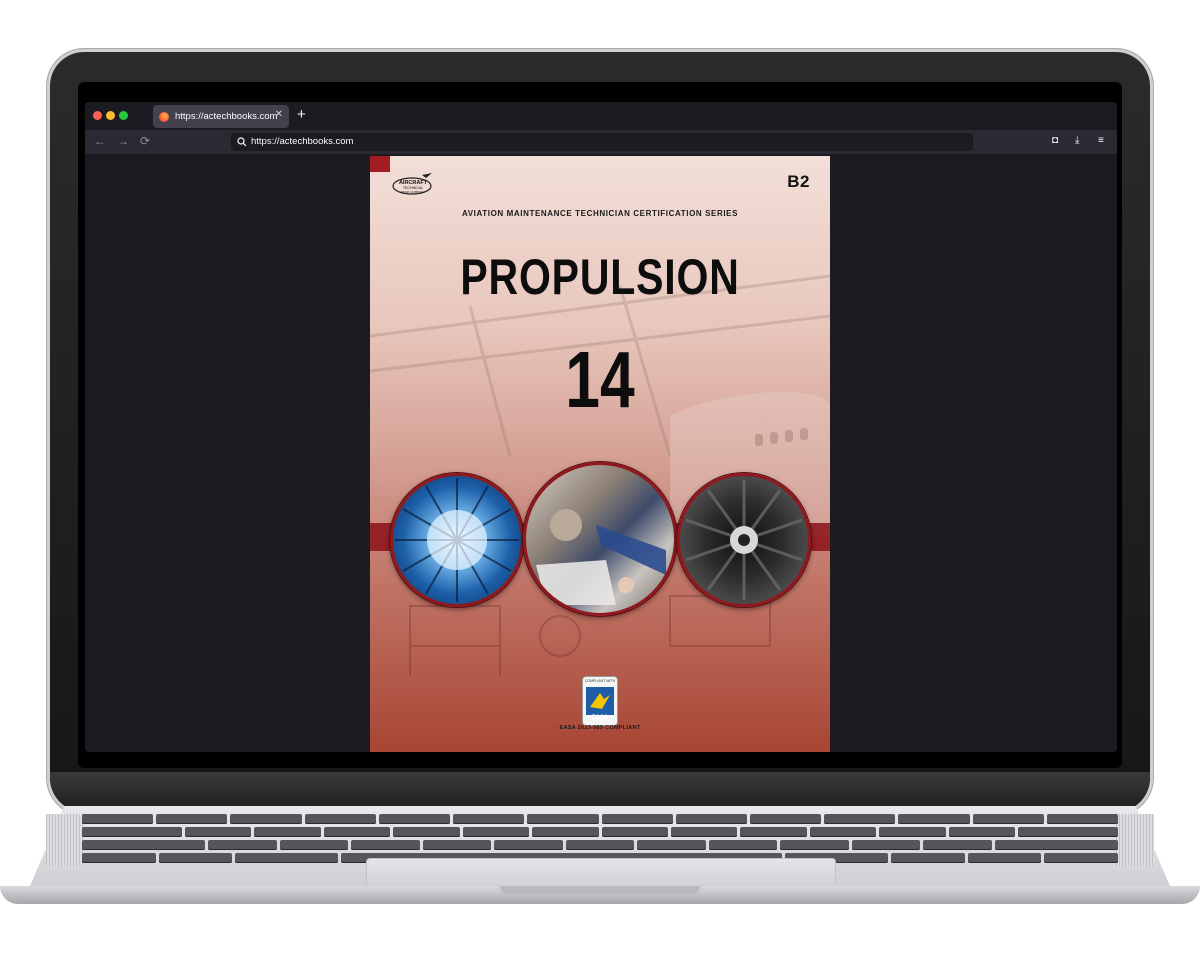  Describe the element at coordinates (600, 277) in the screenshot. I see `book-title: PROPULSION` at that location.